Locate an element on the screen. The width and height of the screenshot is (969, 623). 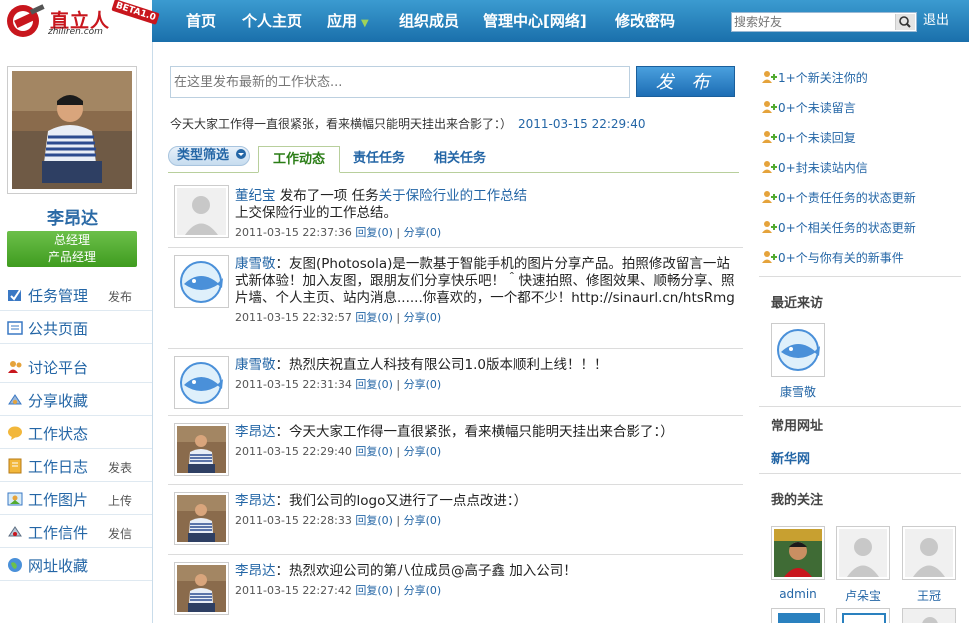
notification-new-events: 0+个与你有关的新事件 is located at coordinates (832, 258).